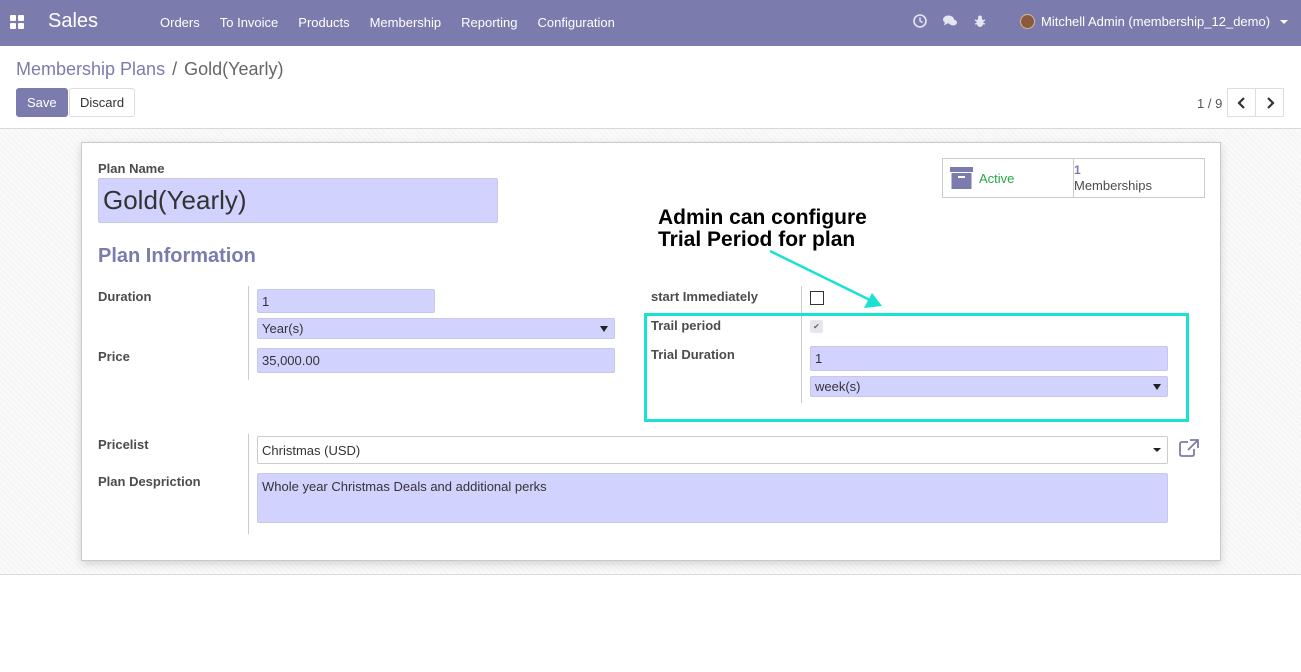  What do you see at coordinates (180, 22) in the screenshot?
I see `menu-item-orders: Orders` at bounding box center [180, 22].